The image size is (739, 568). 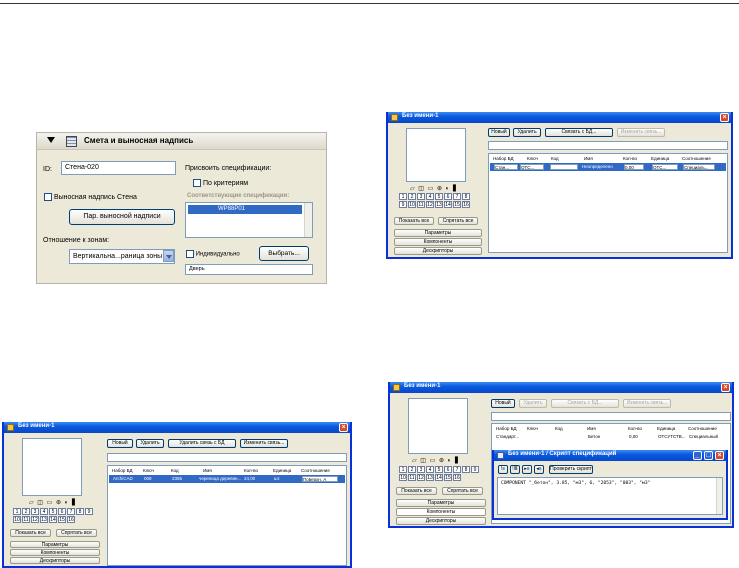 What do you see at coordinates (308, 220) in the screenshot?
I see `spec-list-scrollbar` at bounding box center [308, 220].